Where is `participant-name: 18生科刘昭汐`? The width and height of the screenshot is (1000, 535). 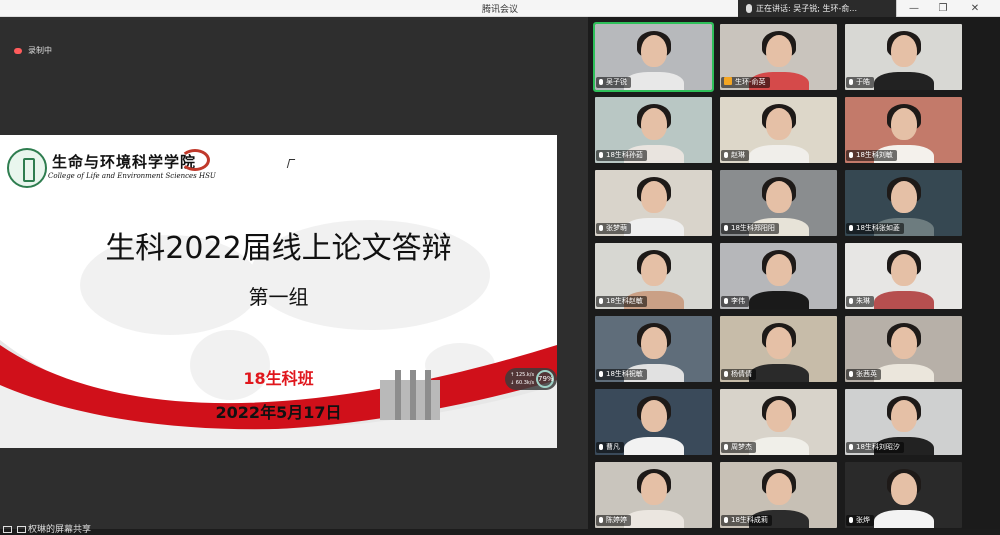 participant-name: 18生科刘昭汐 is located at coordinates (878, 447).